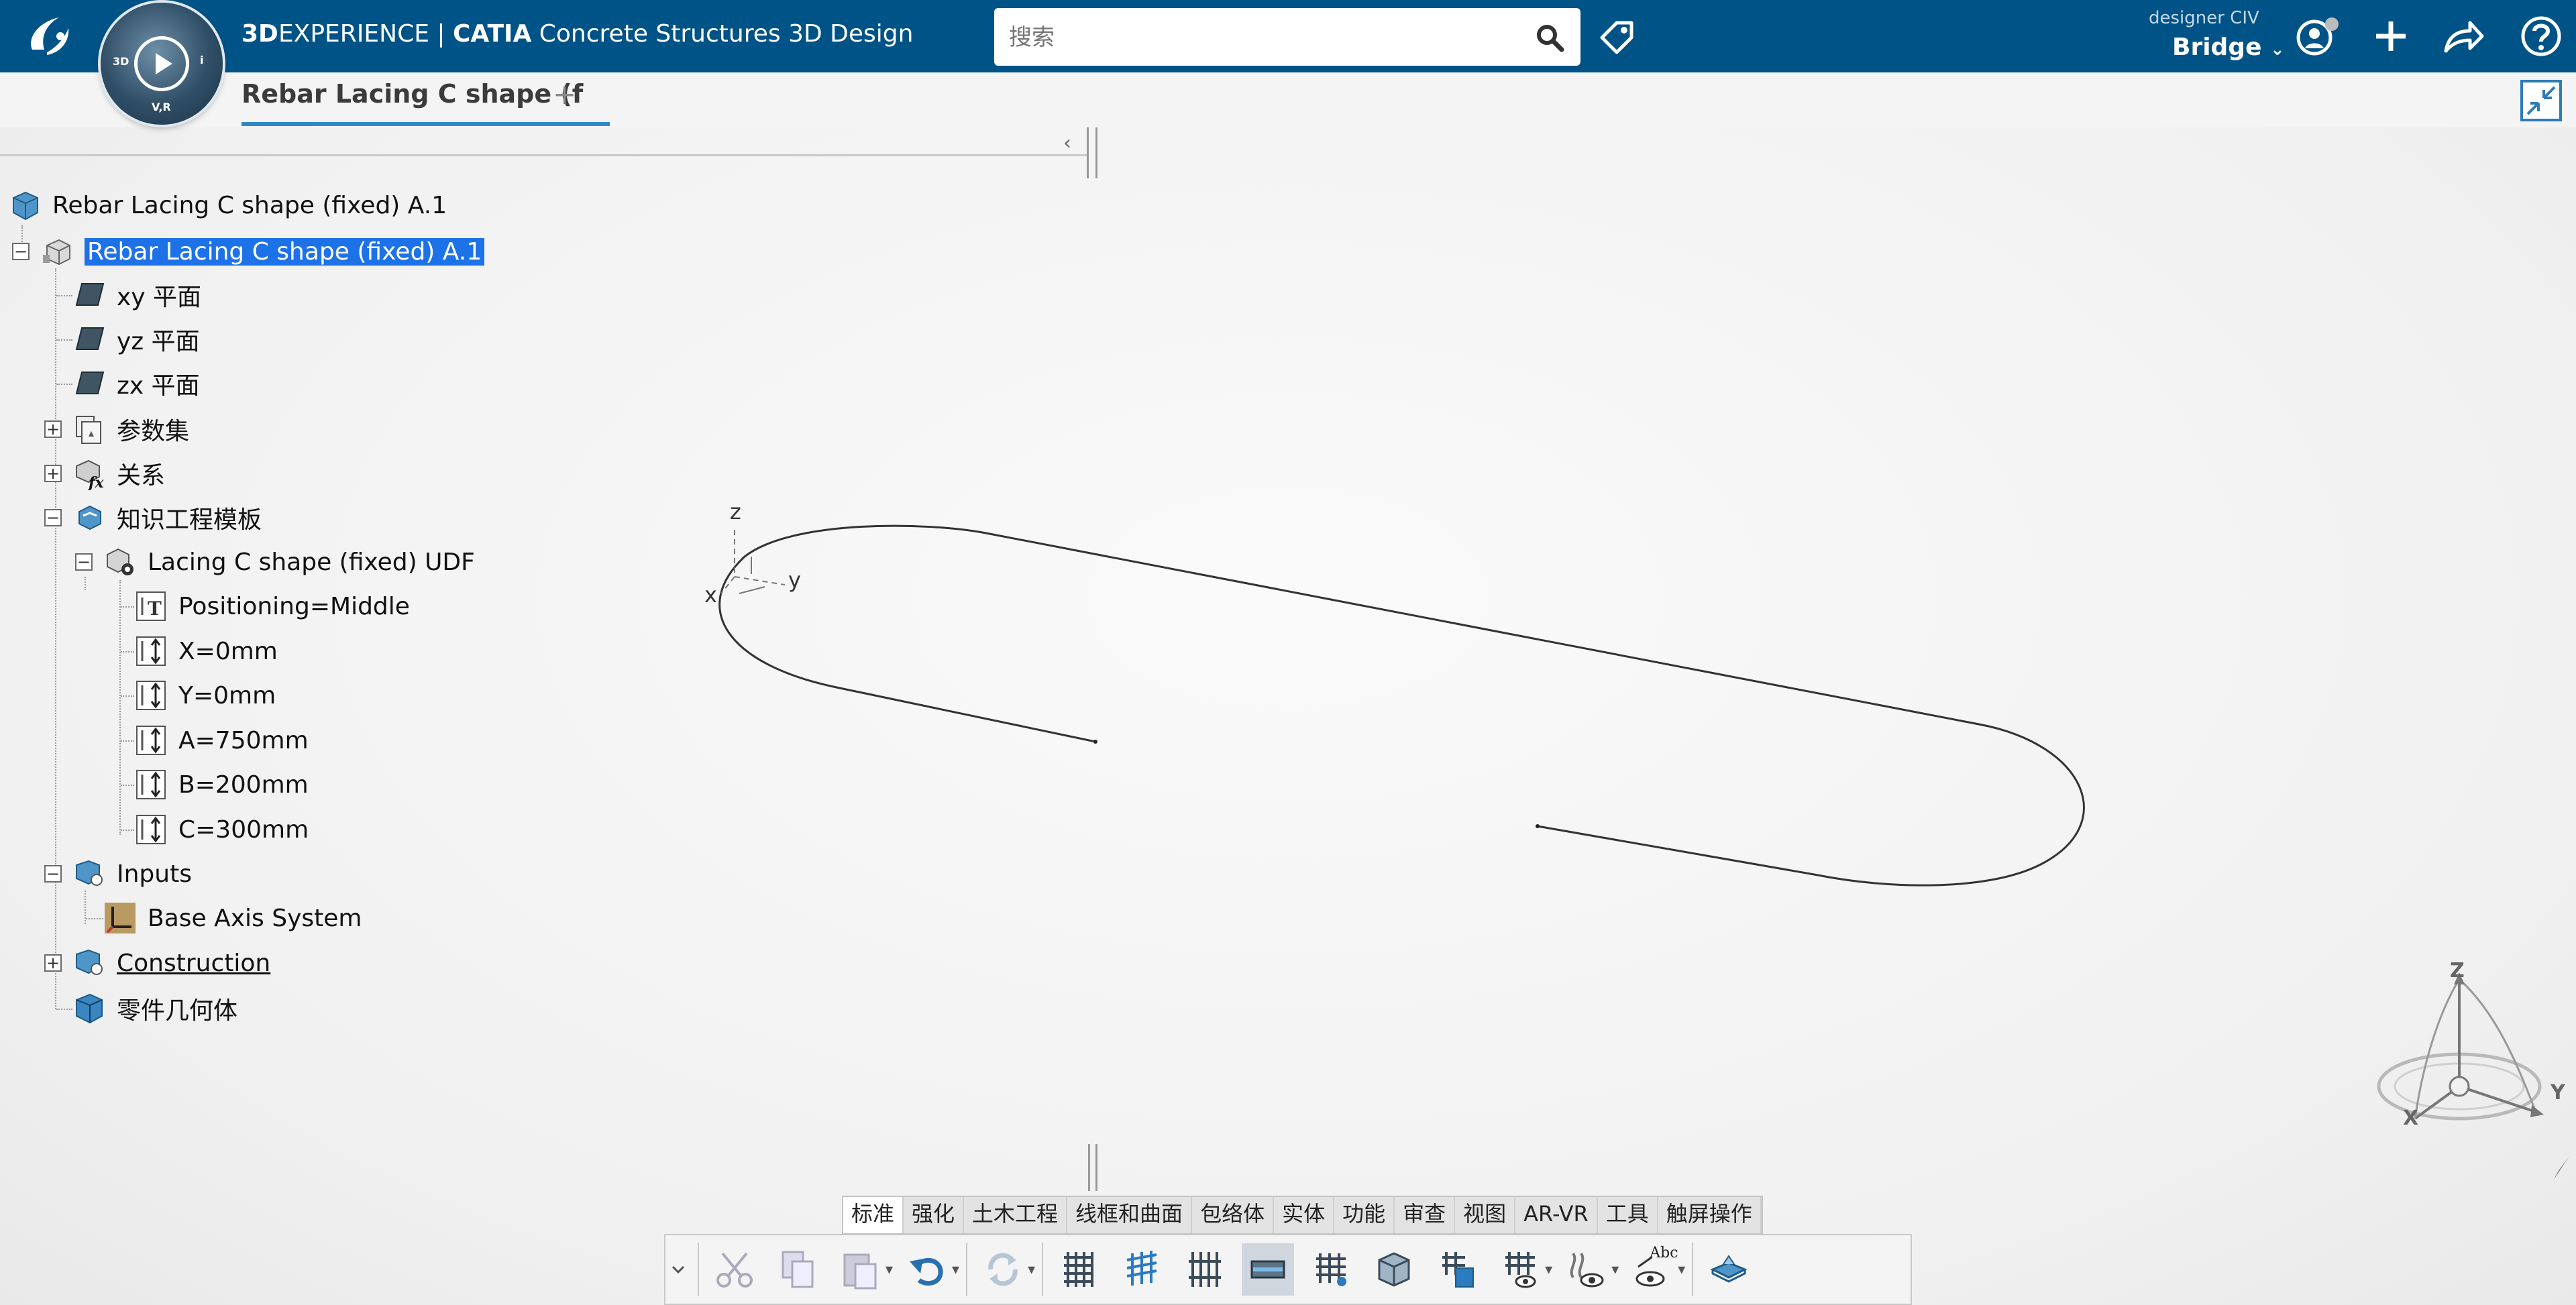 This screenshot has width=2576, height=1305. What do you see at coordinates (735, 511) in the screenshot?
I see `axis-label-z: z` at bounding box center [735, 511].